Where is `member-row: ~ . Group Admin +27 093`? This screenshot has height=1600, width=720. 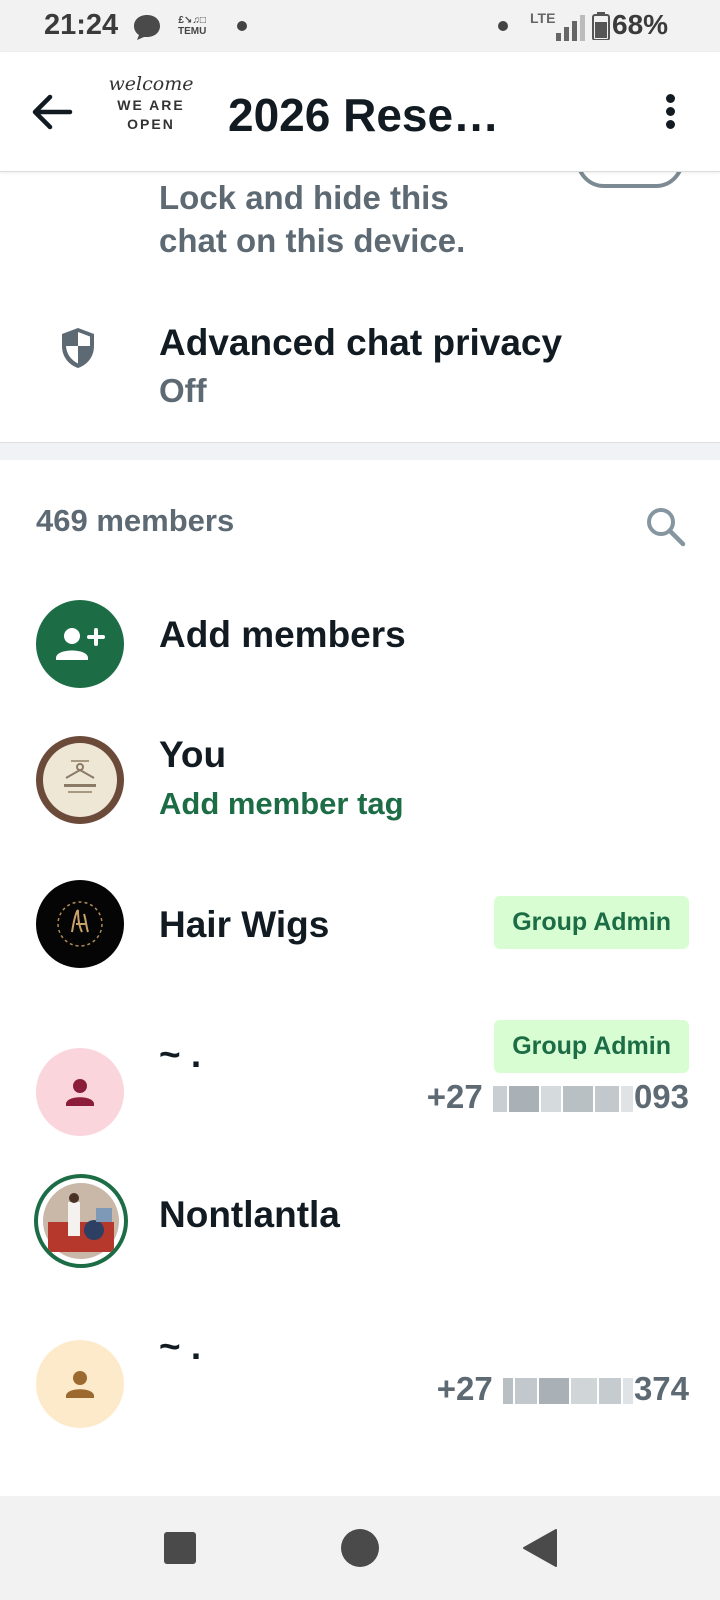
member-row: ~ . Group Admin +27 093 is located at coordinates (360, 1083).